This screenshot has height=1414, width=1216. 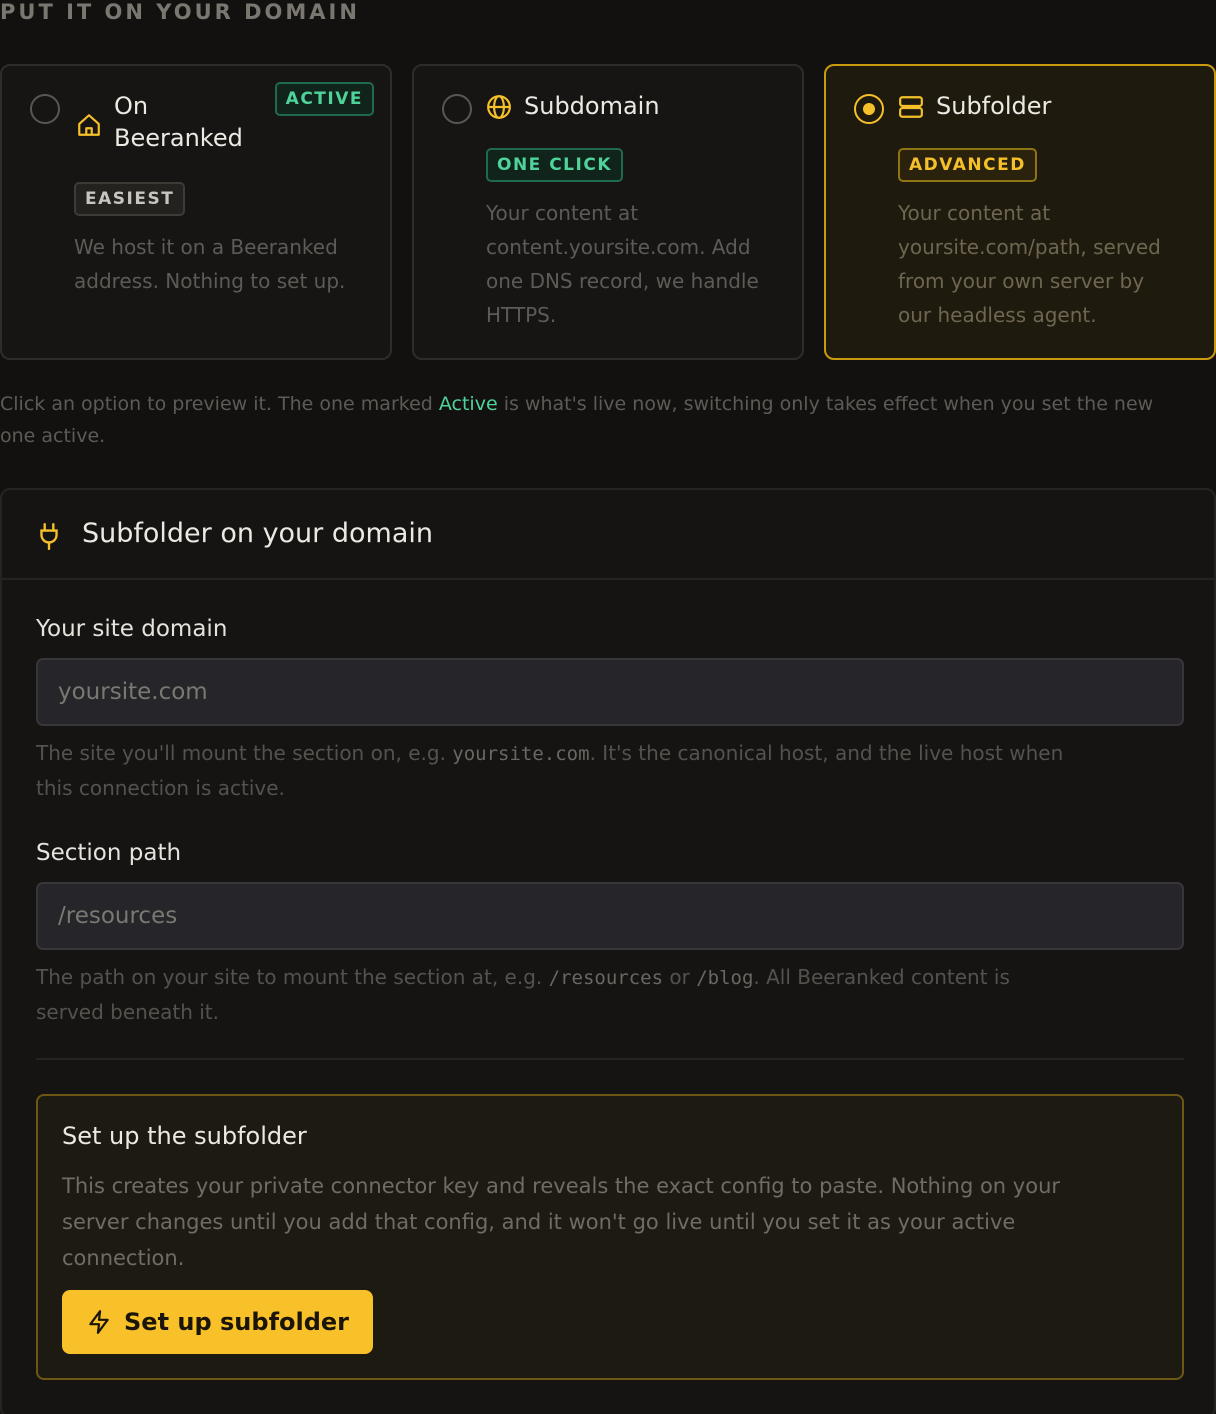 What do you see at coordinates (869, 109) in the screenshot?
I see `radio-subfolder` at bounding box center [869, 109].